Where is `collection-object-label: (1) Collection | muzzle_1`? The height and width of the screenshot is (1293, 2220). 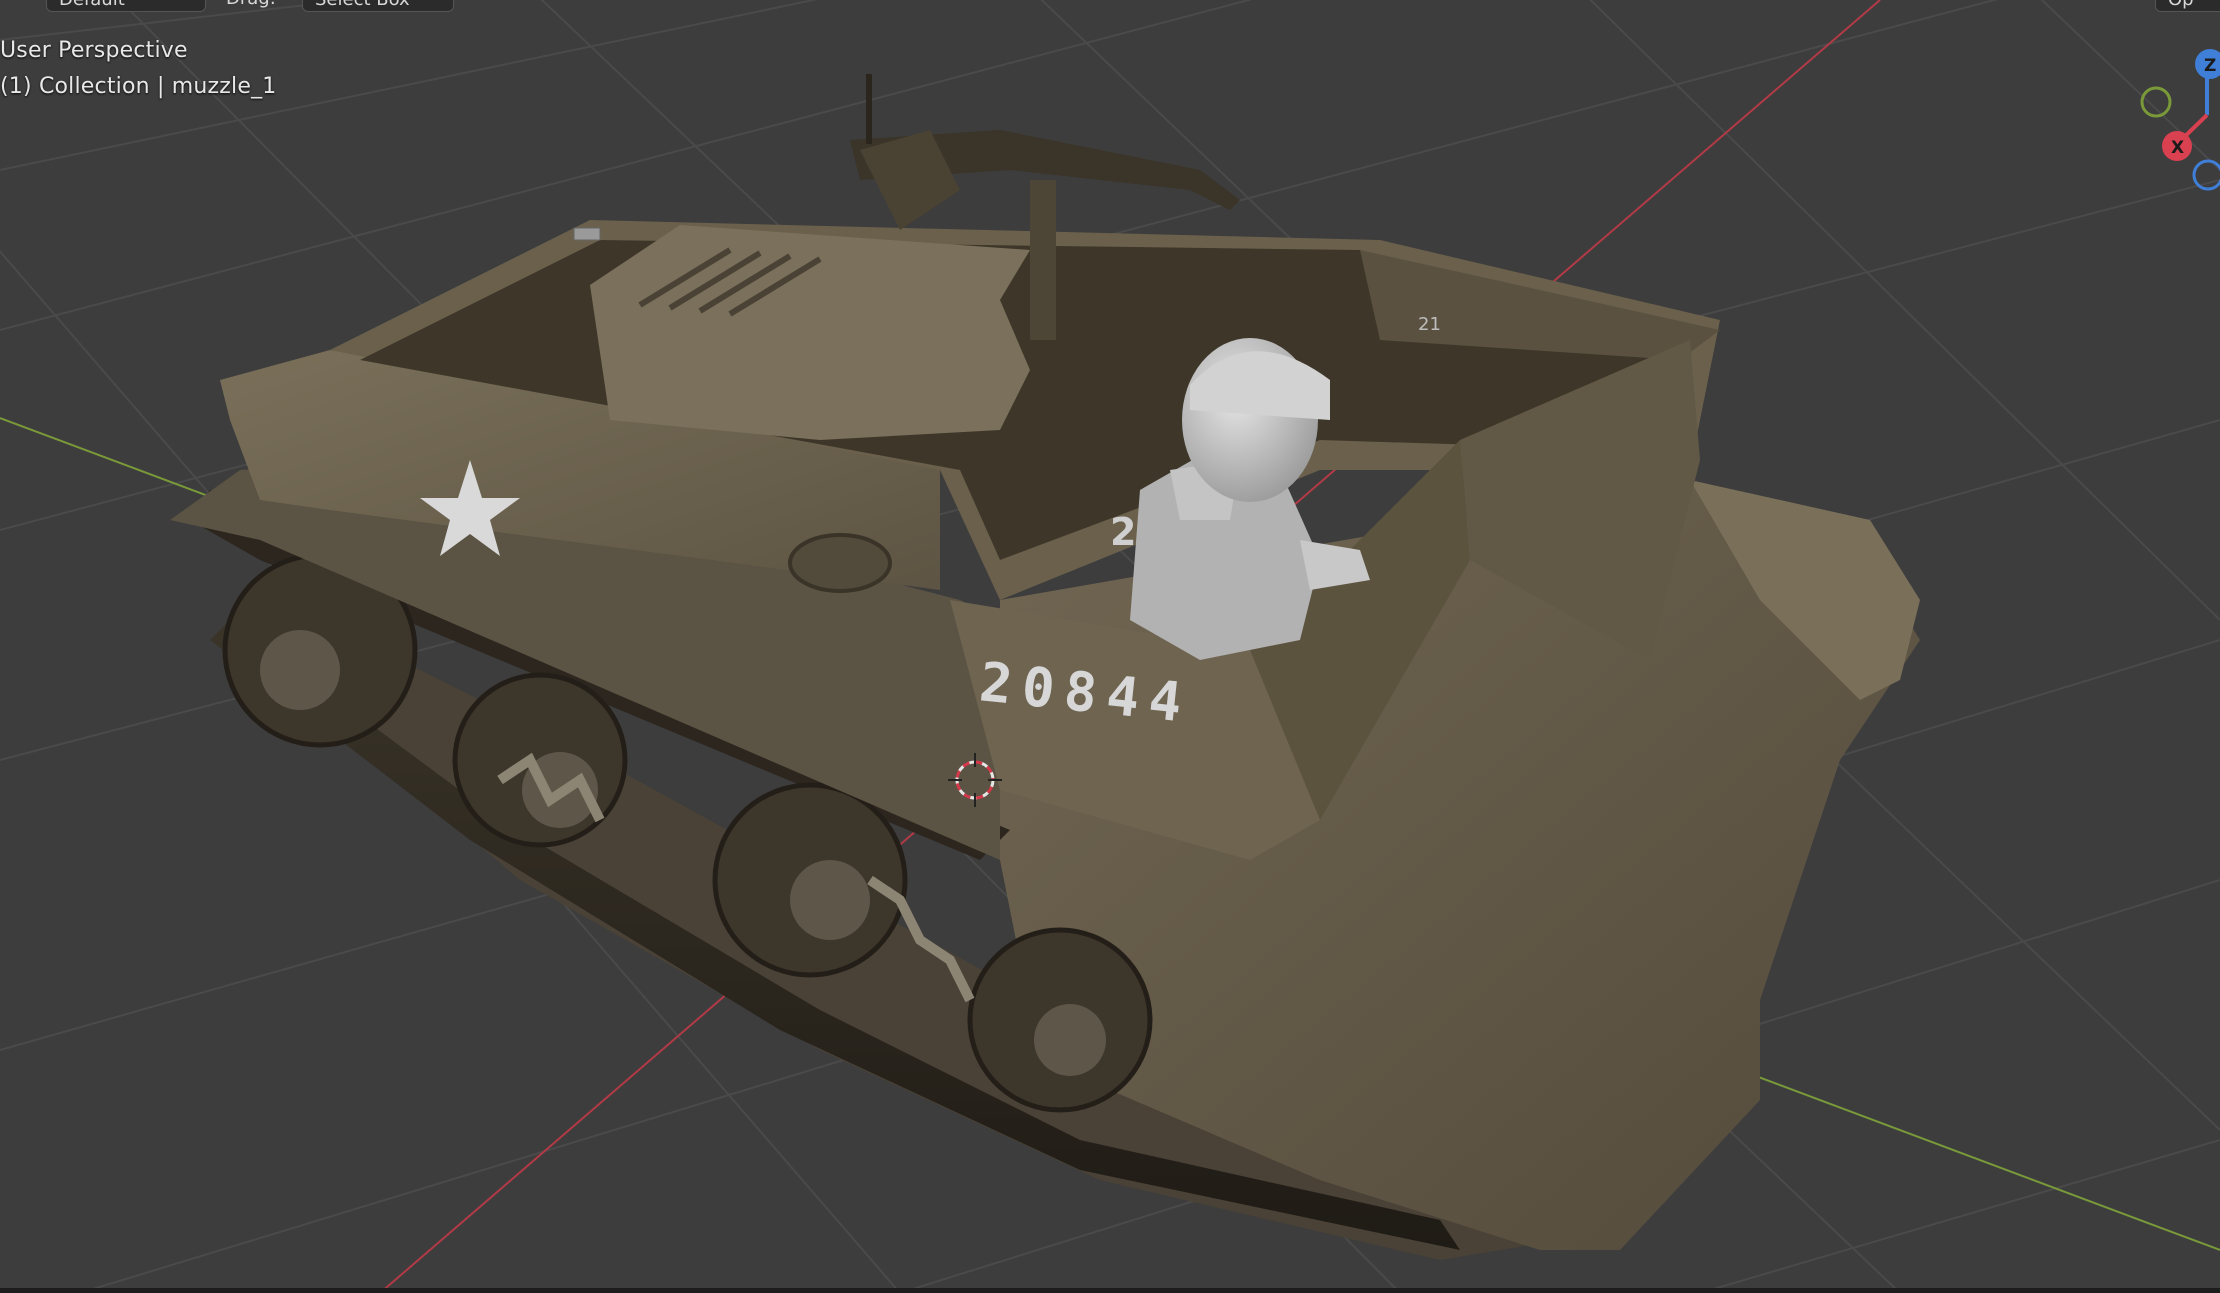
collection-object-label: (1) Collection | muzzle_1 is located at coordinates (138, 86).